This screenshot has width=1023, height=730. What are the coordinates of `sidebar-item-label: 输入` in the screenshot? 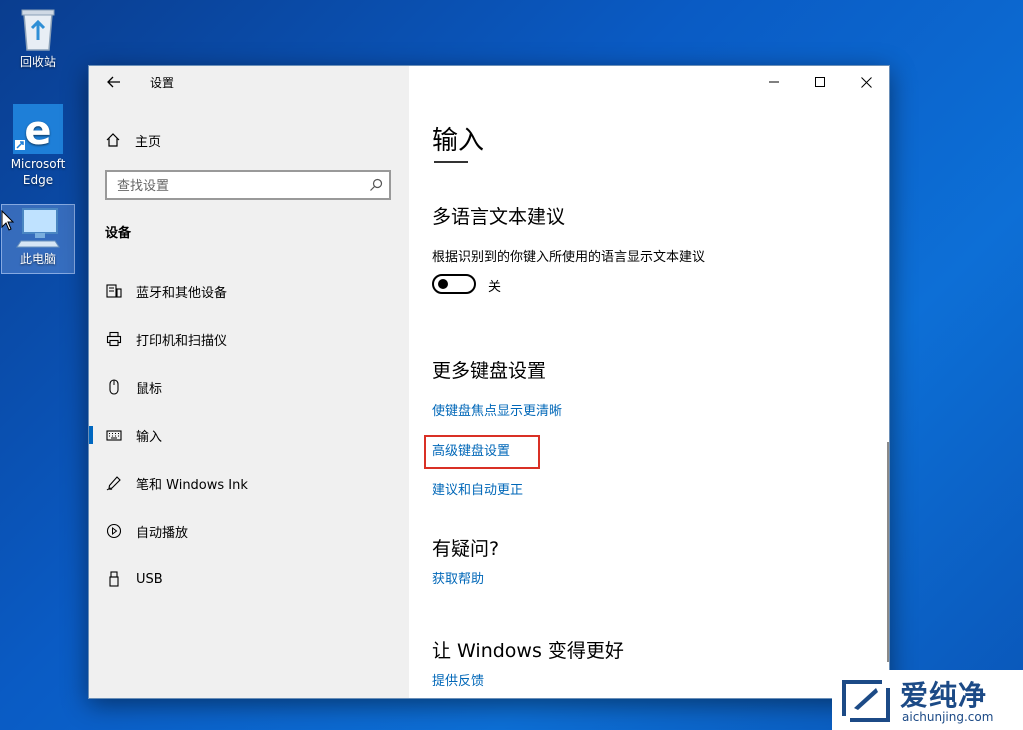 It's located at (149, 437).